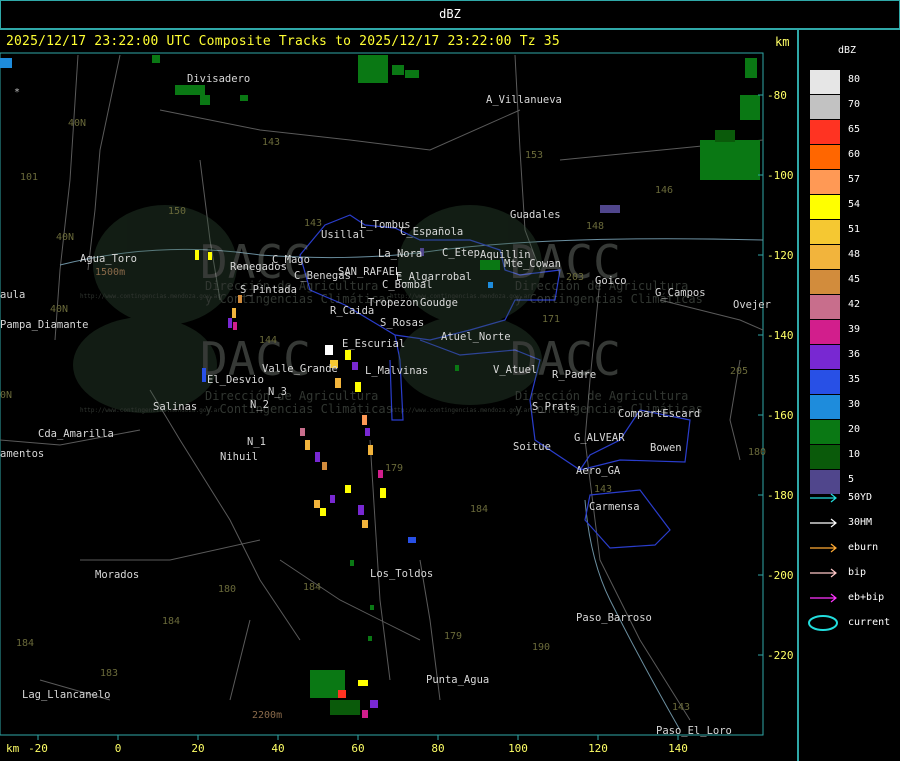 The height and width of the screenshot is (761, 900). Describe the element at coordinates (177, 211) in the screenshot. I see `route-150: 150` at that location.